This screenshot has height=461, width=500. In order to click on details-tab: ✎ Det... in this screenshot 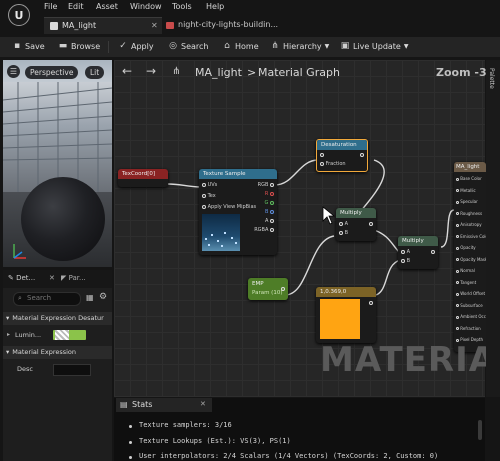, I will do `click(21, 278)`.